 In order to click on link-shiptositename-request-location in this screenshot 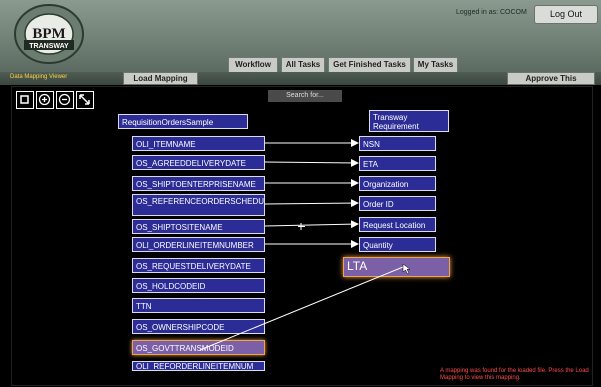, I will do `click(311, 224)`.